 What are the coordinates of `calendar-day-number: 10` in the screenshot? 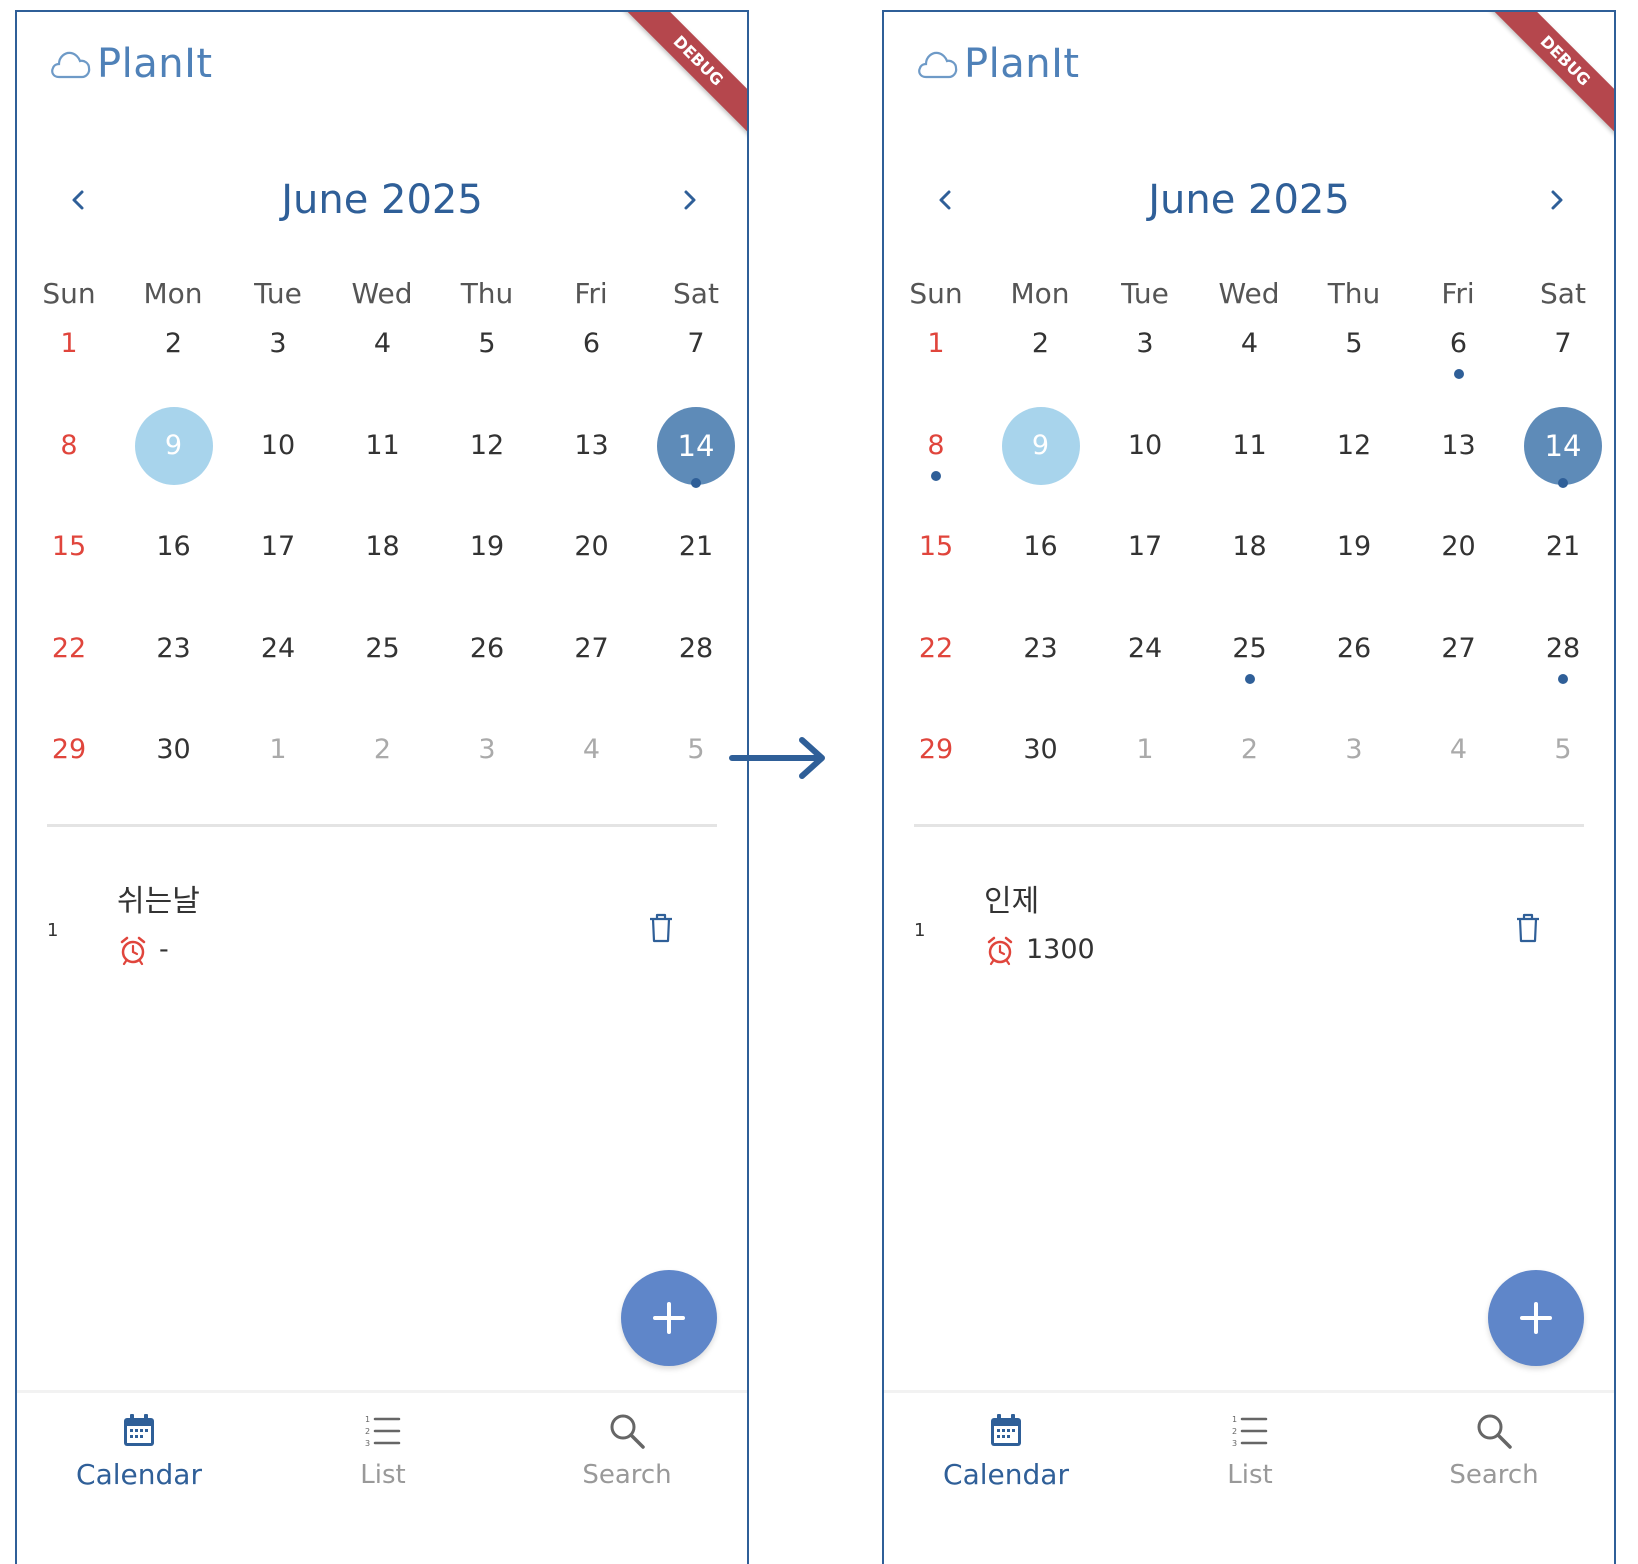 It's located at (278, 445).